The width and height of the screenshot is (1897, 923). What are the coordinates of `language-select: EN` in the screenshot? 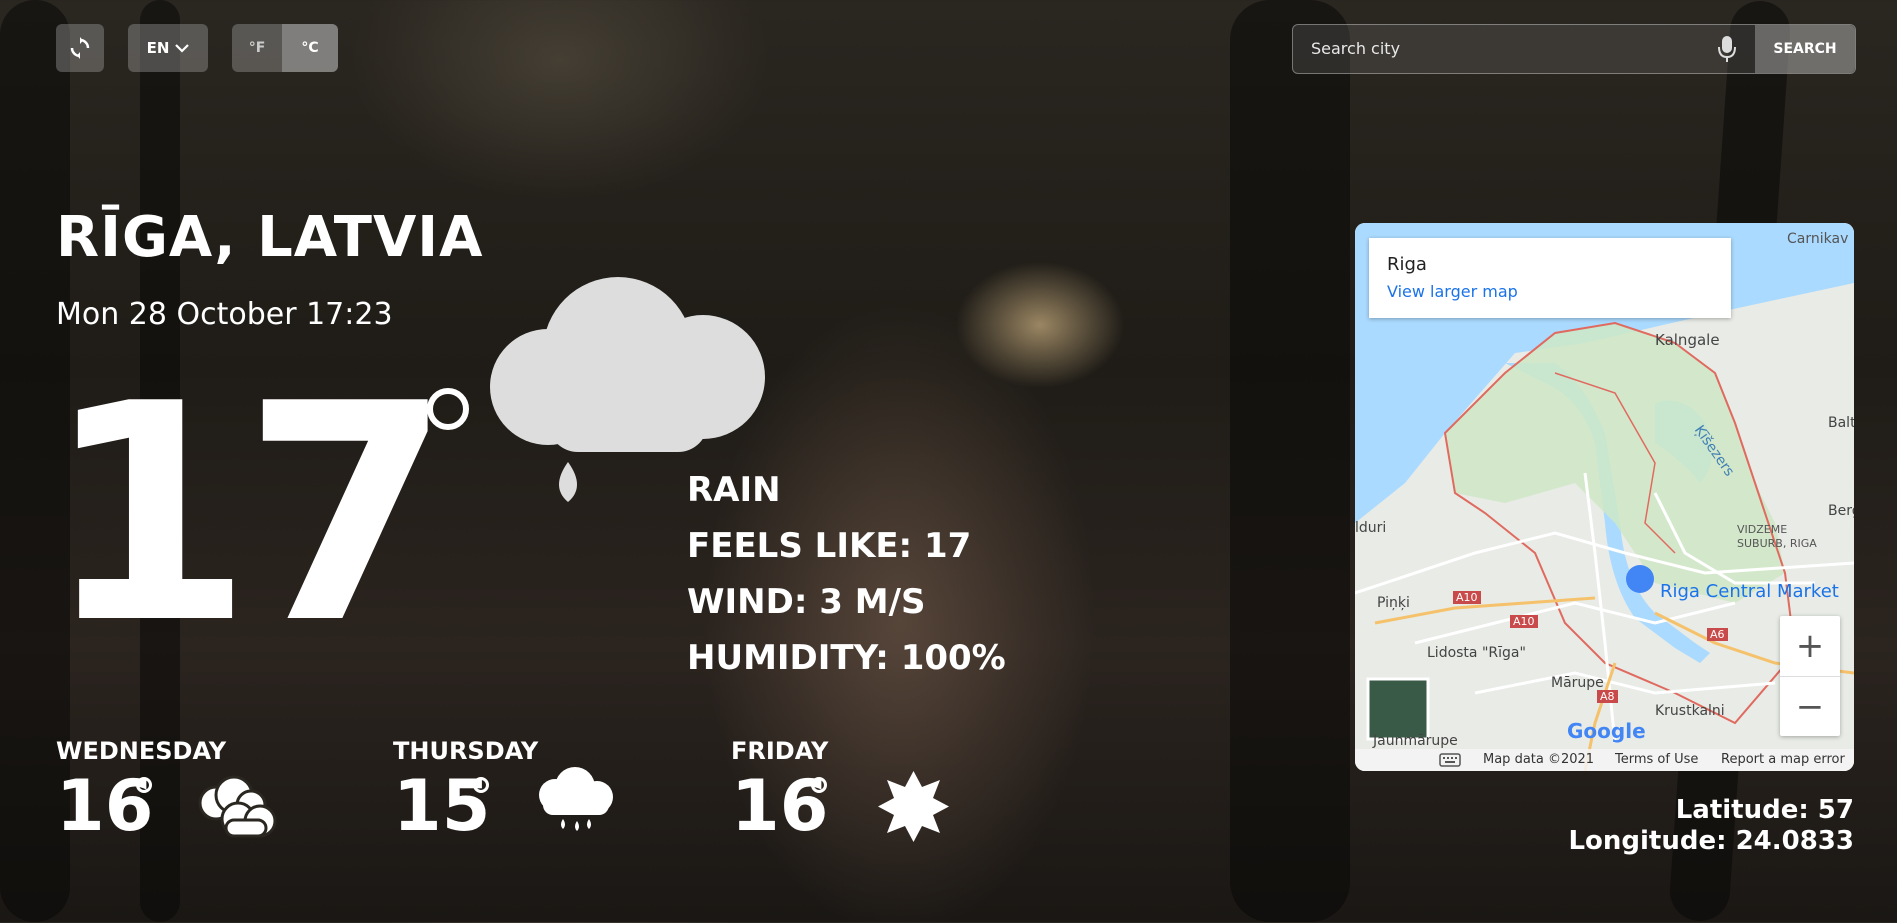 It's located at (168, 48).